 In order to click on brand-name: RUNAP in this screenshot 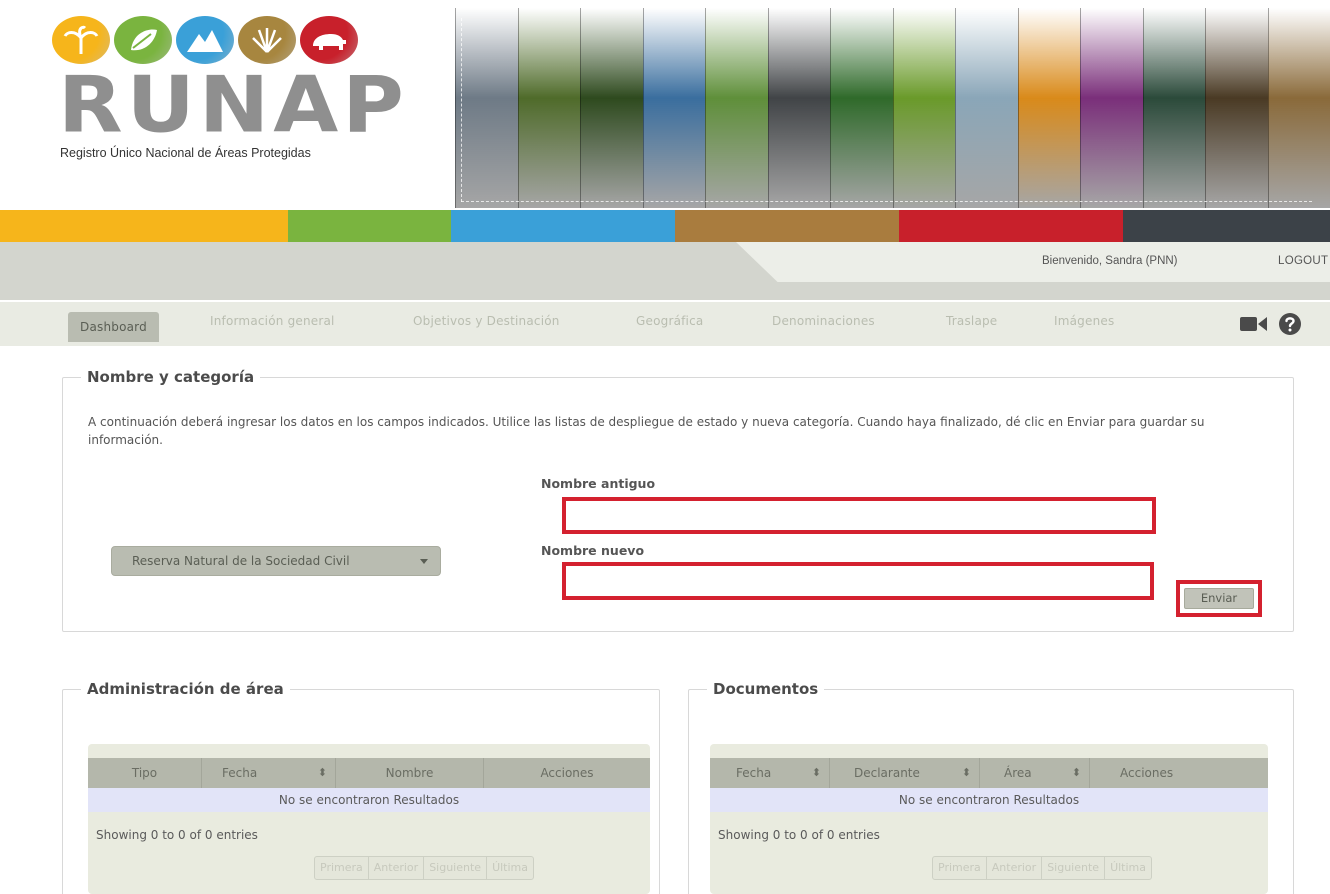, I will do `click(233, 104)`.